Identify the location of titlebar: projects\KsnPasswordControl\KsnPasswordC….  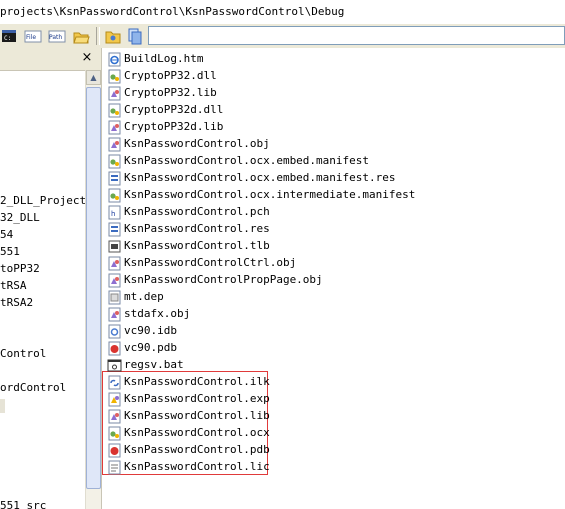
(282, 12).